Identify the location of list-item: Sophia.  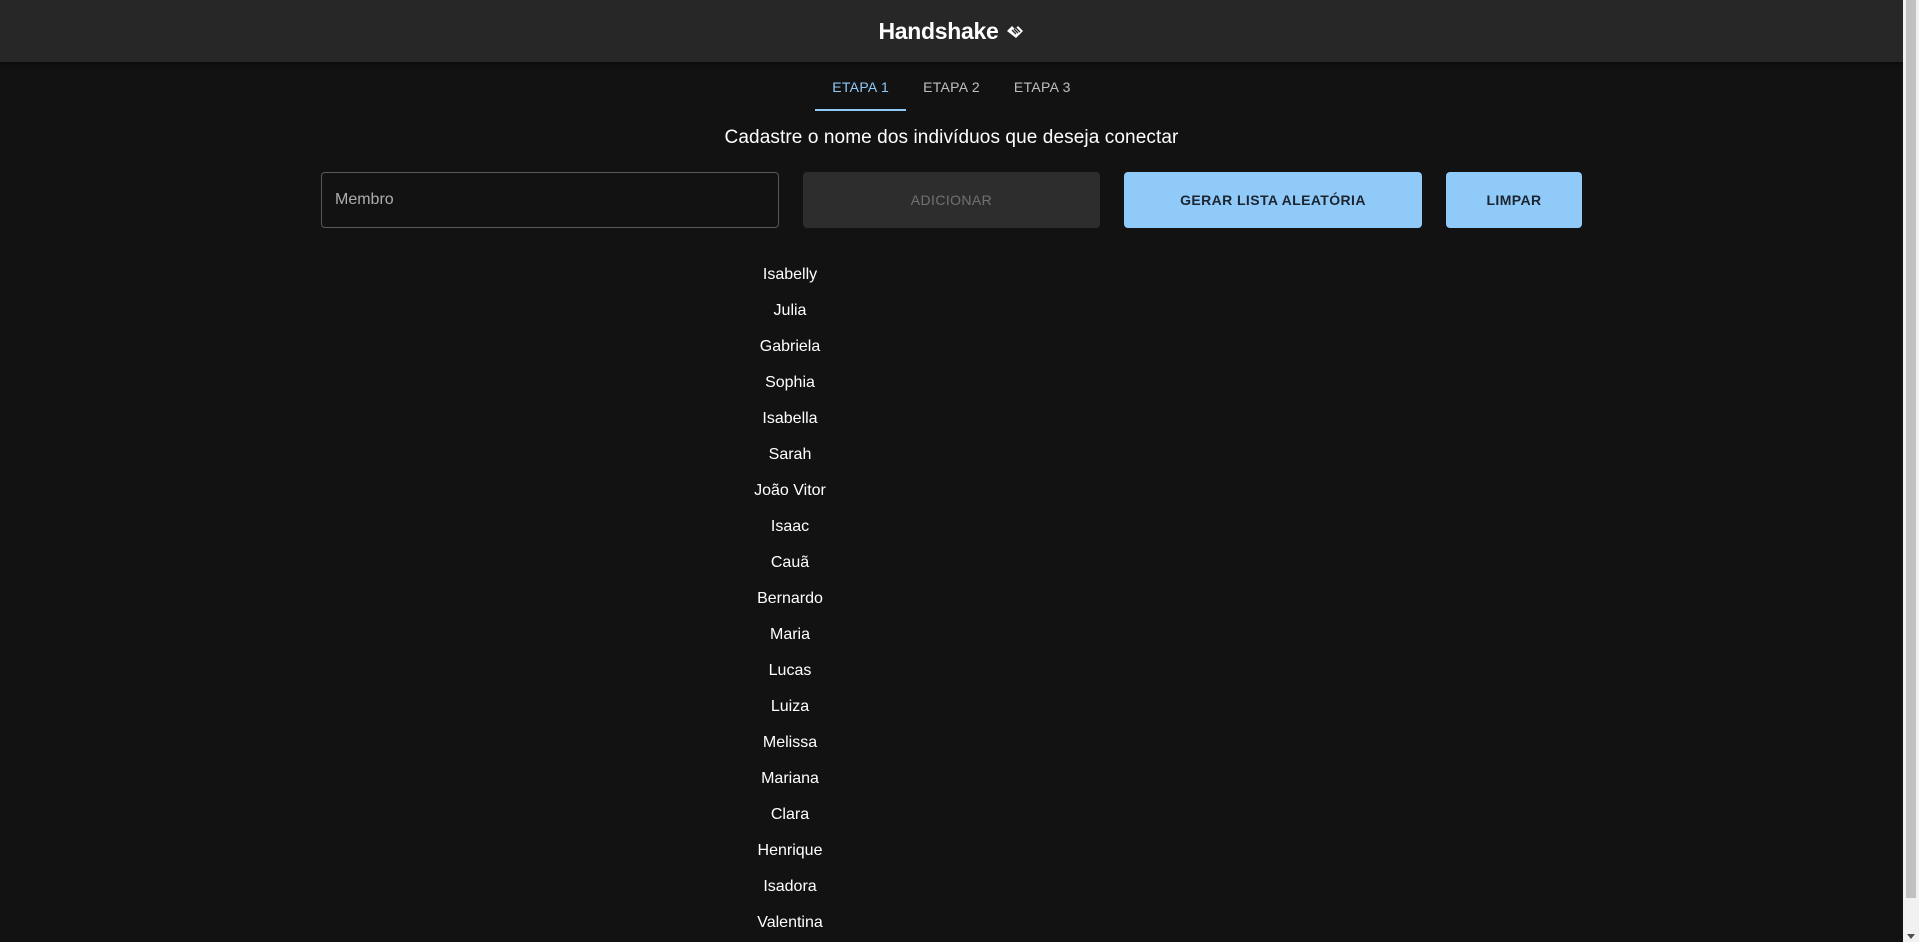
(790, 382).